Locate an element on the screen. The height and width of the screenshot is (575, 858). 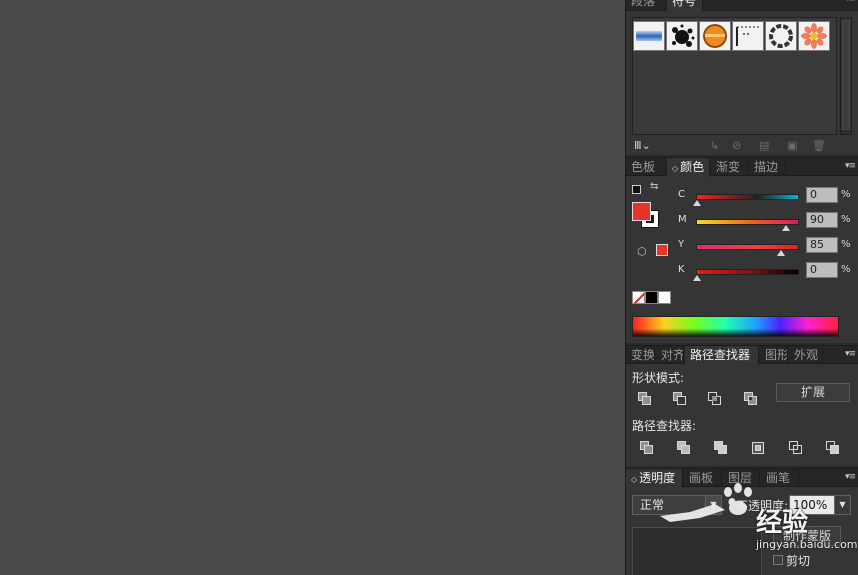
intersect-icon is located at coordinates (715, 399).